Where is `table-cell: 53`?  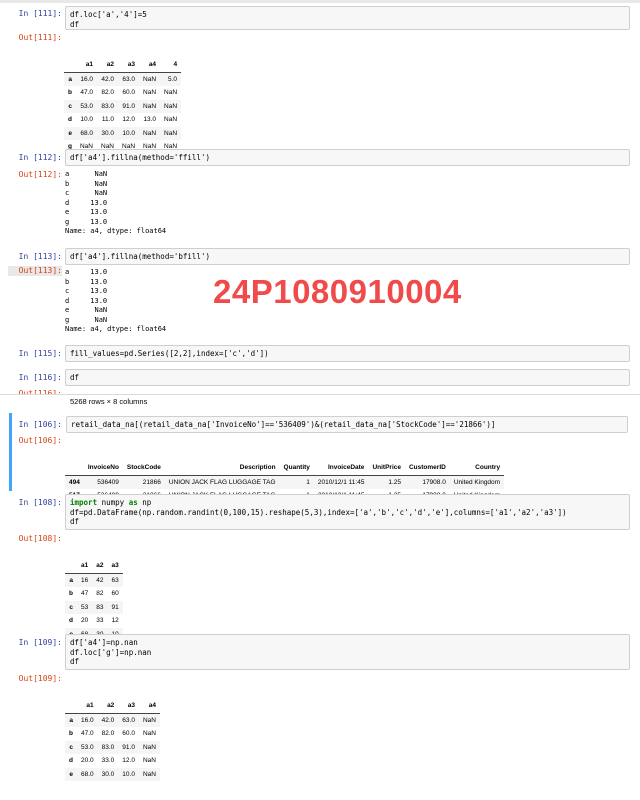
table-cell: 53 is located at coordinates (84, 607).